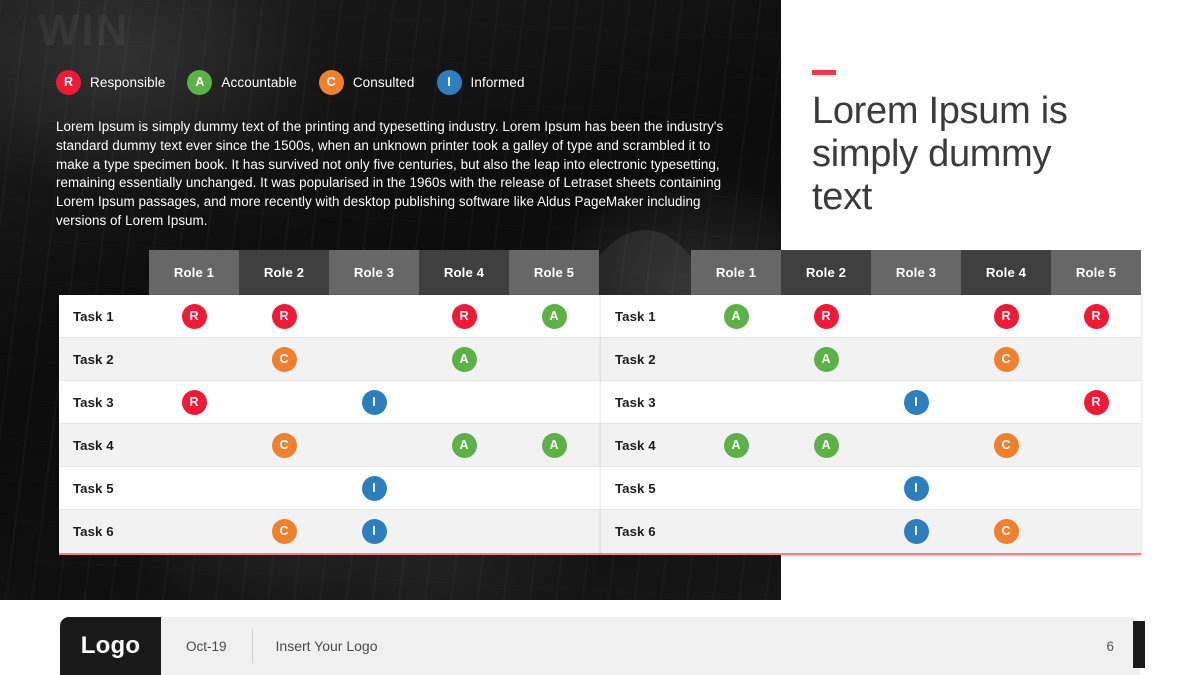  What do you see at coordinates (331, 82) in the screenshot?
I see `legend-badge-c-icon: C` at bounding box center [331, 82].